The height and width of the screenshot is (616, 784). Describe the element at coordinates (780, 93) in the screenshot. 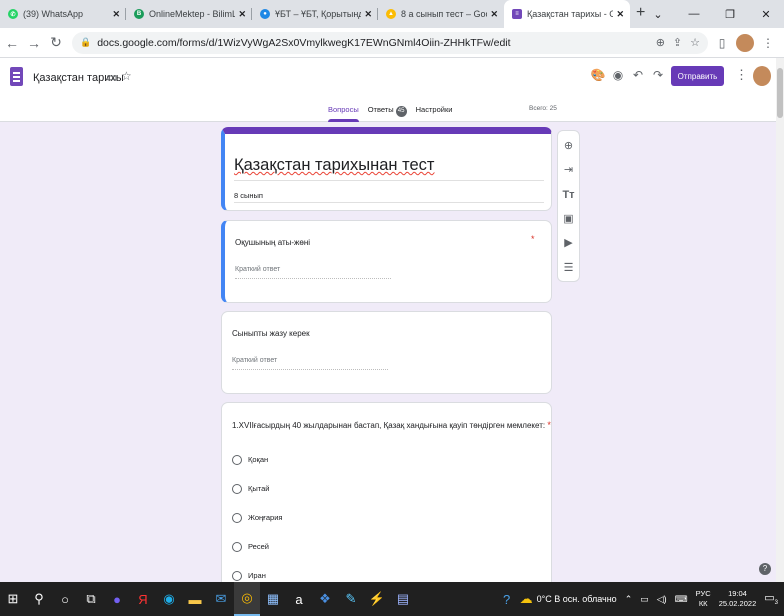

I see `scrollbar-thumb` at that location.